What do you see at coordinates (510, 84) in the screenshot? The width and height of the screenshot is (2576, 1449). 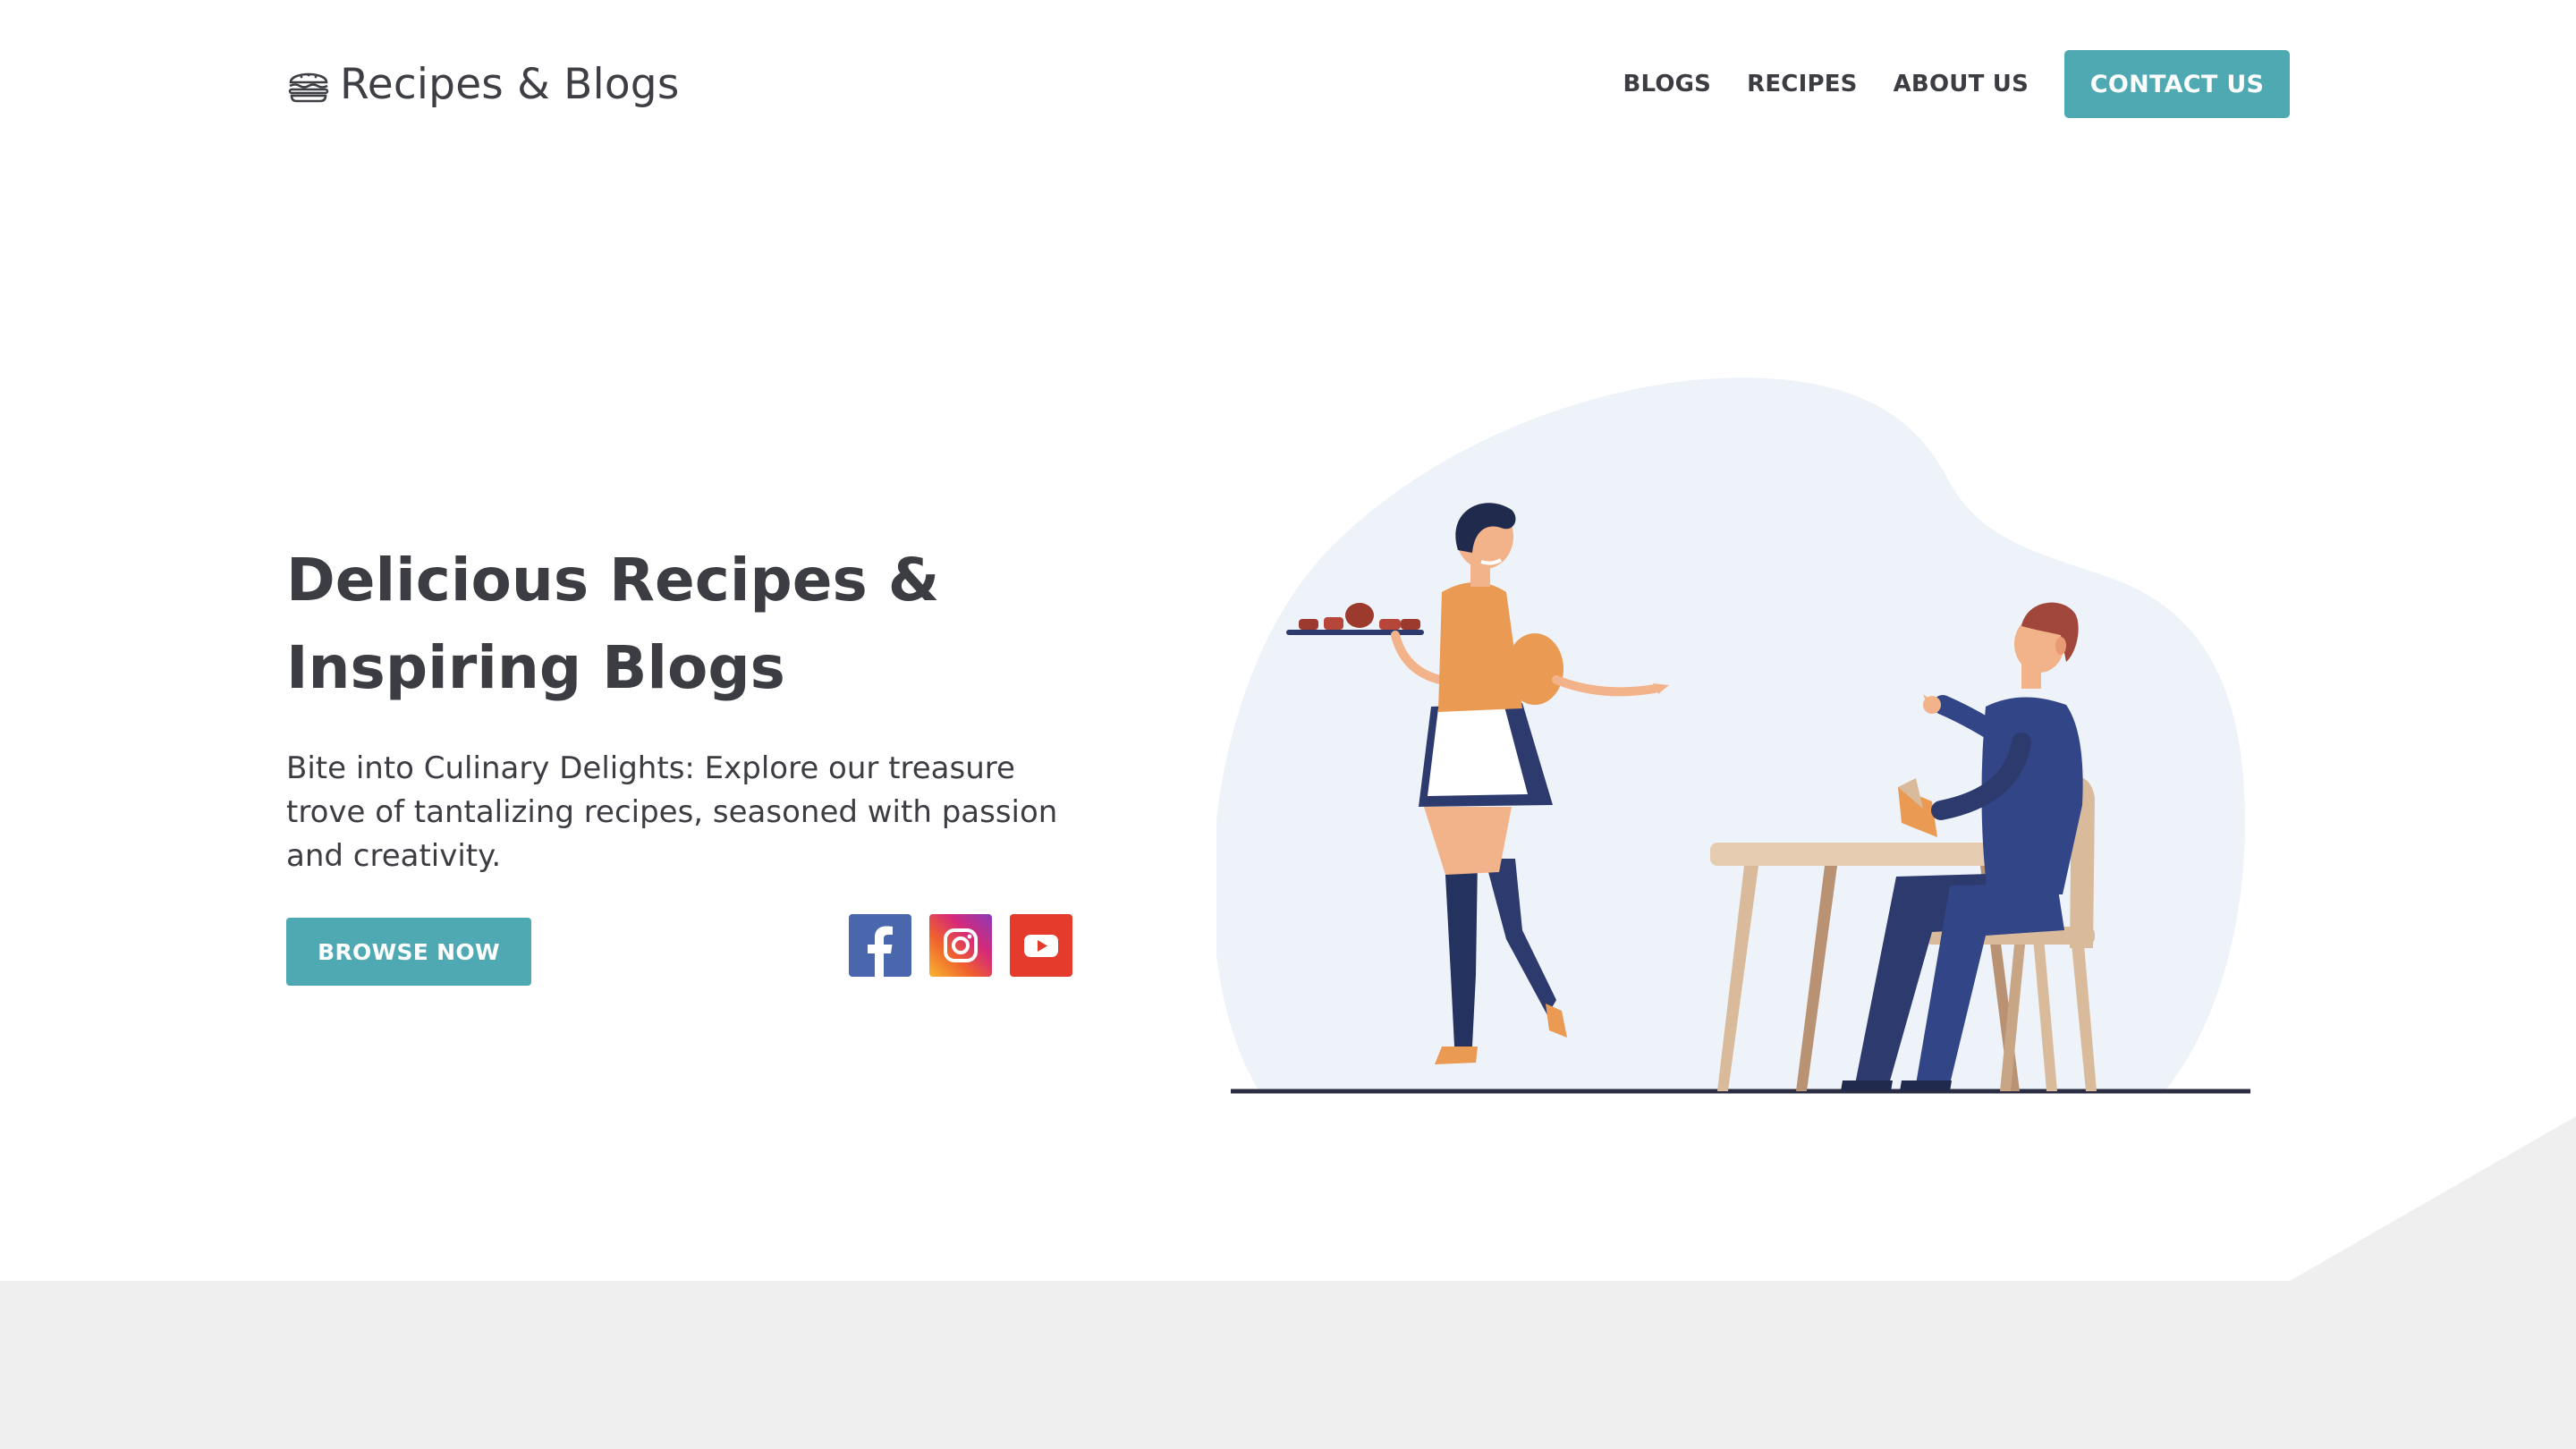 I see `logo-text: Recipes & Blogs` at bounding box center [510, 84].